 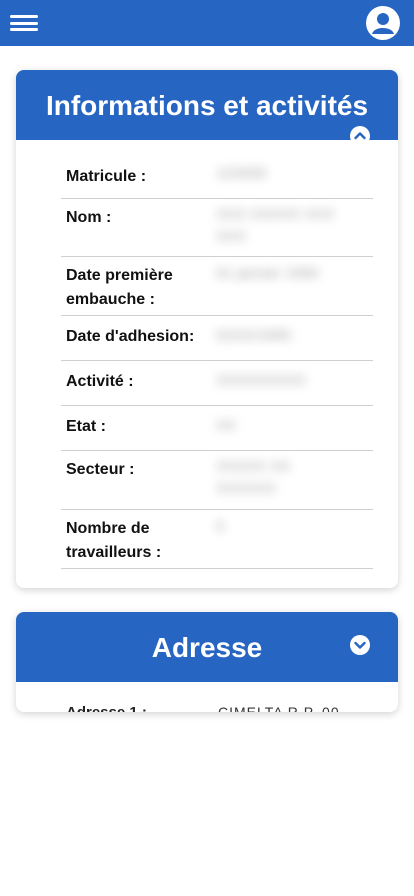 I want to click on field-value: CIMELTA R.P. 00, so click(x=279, y=708).